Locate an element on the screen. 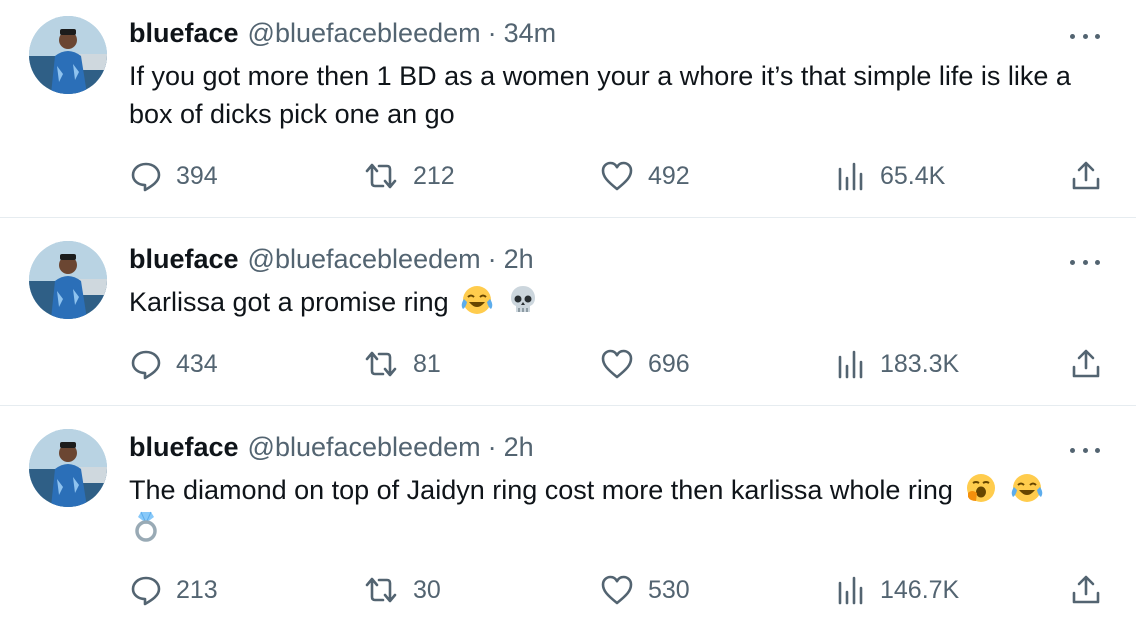  timestamp: 34m is located at coordinates (530, 33).